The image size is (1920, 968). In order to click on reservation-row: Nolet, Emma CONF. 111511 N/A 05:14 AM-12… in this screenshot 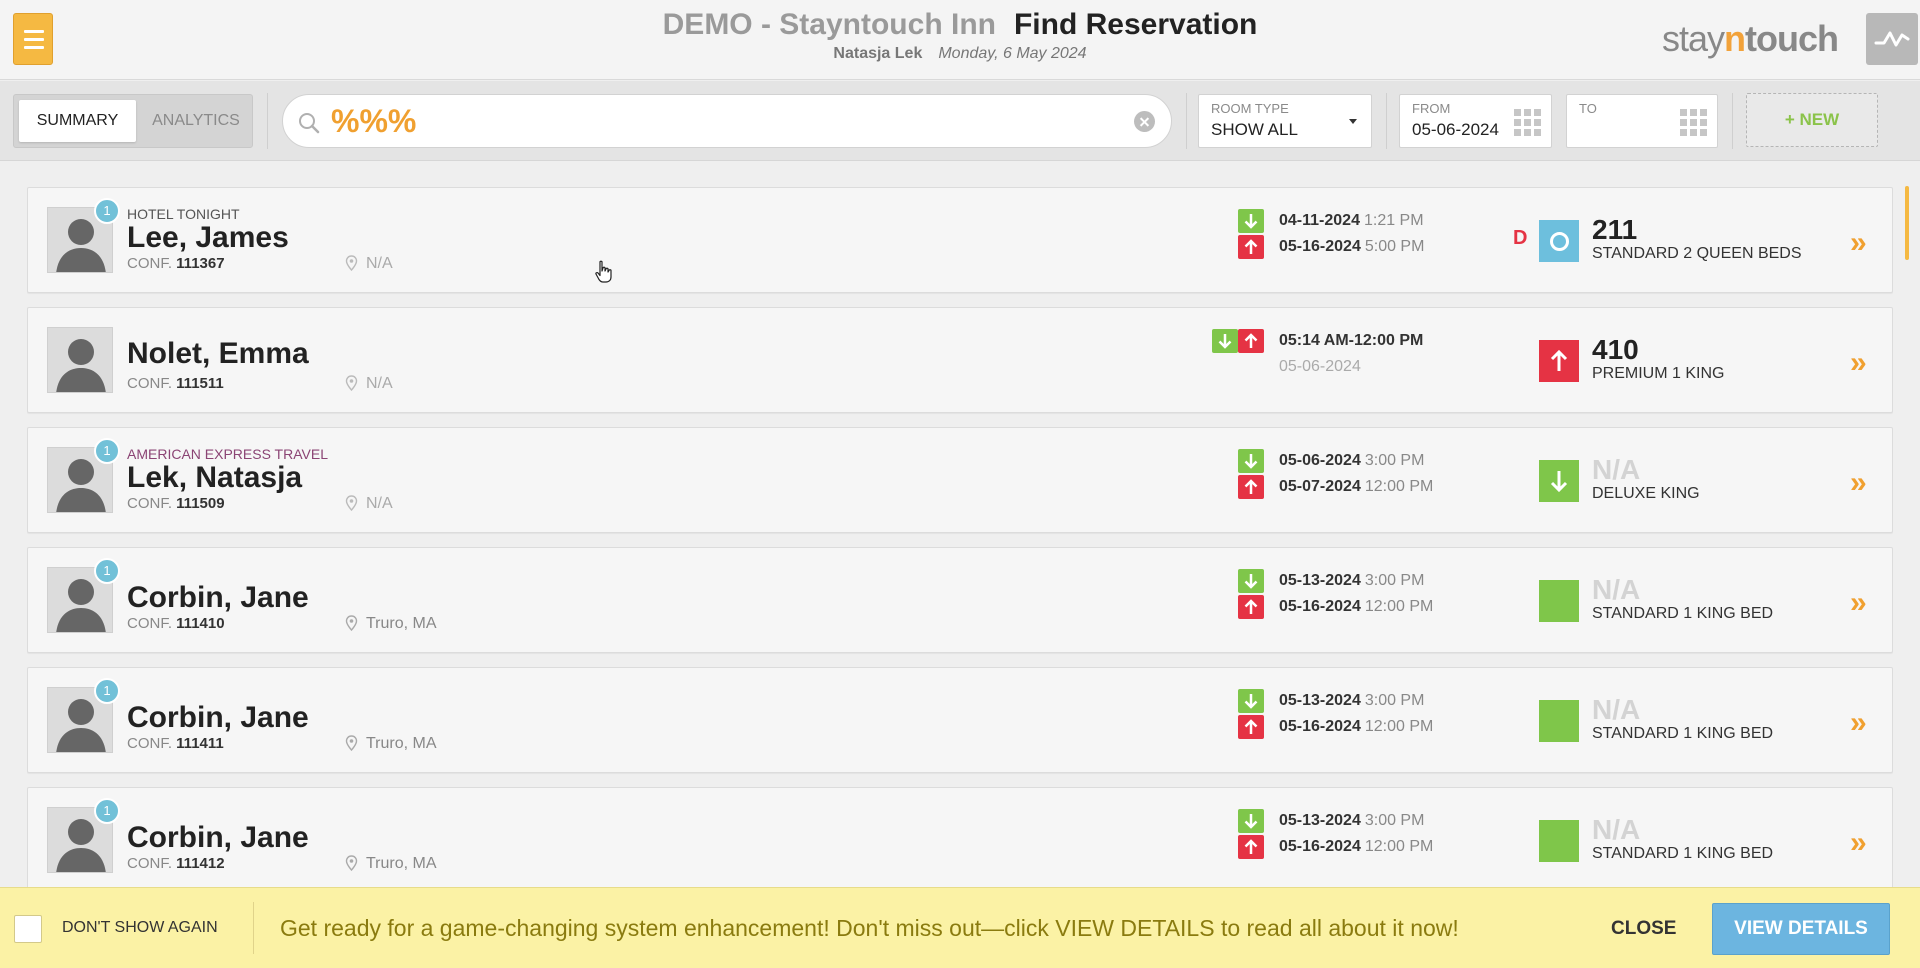, I will do `click(960, 360)`.